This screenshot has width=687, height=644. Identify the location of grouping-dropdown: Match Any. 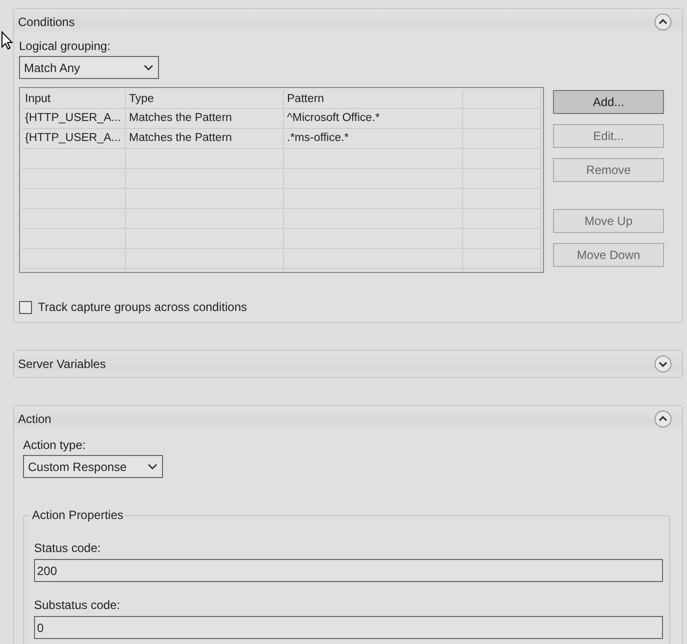
(89, 67).